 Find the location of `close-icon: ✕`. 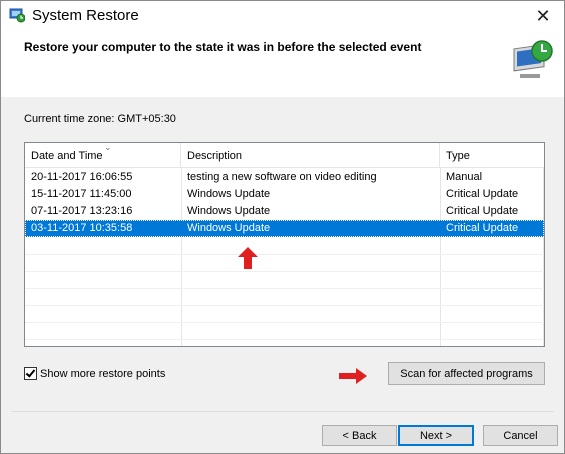

close-icon: ✕ is located at coordinates (543, 15).